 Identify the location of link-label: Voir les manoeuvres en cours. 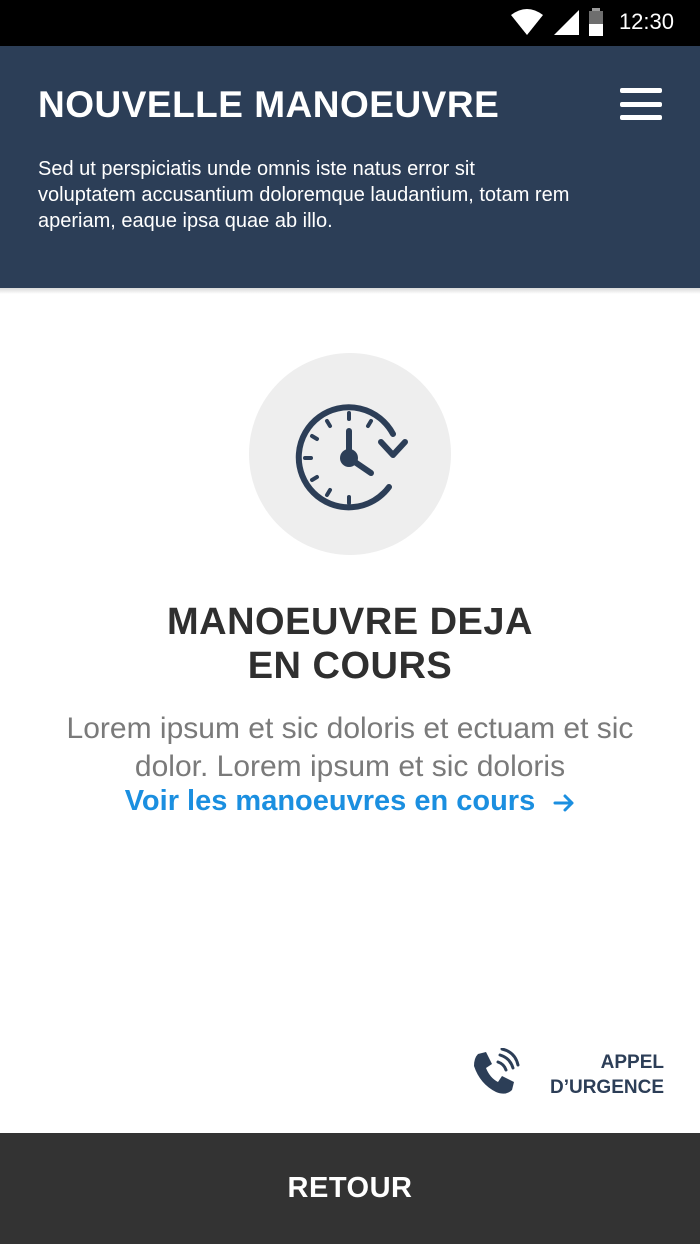
(330, 801).